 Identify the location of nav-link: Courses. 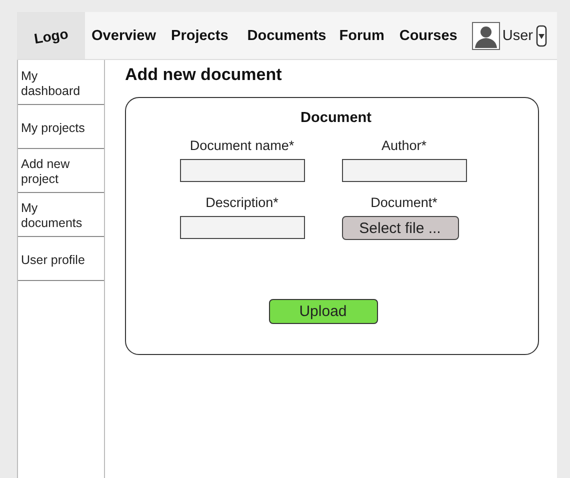
(428, 36).